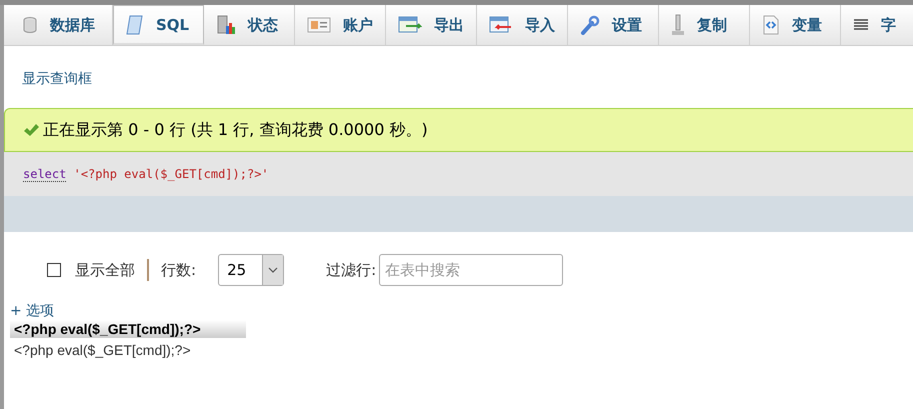 This screenshot has width=913, height=409. I want to click on tab: 字, so click(877, 25).